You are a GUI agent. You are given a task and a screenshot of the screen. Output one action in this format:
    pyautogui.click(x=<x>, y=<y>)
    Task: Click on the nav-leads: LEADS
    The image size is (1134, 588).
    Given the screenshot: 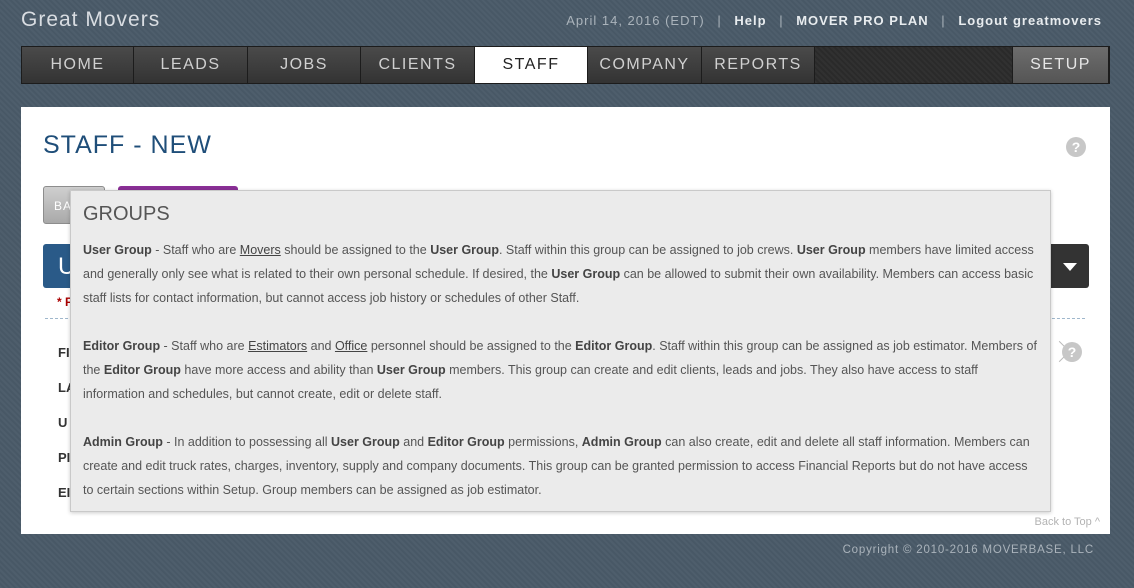 What is the action you would take?
    pyautogui.click(x=191, y=65)
    